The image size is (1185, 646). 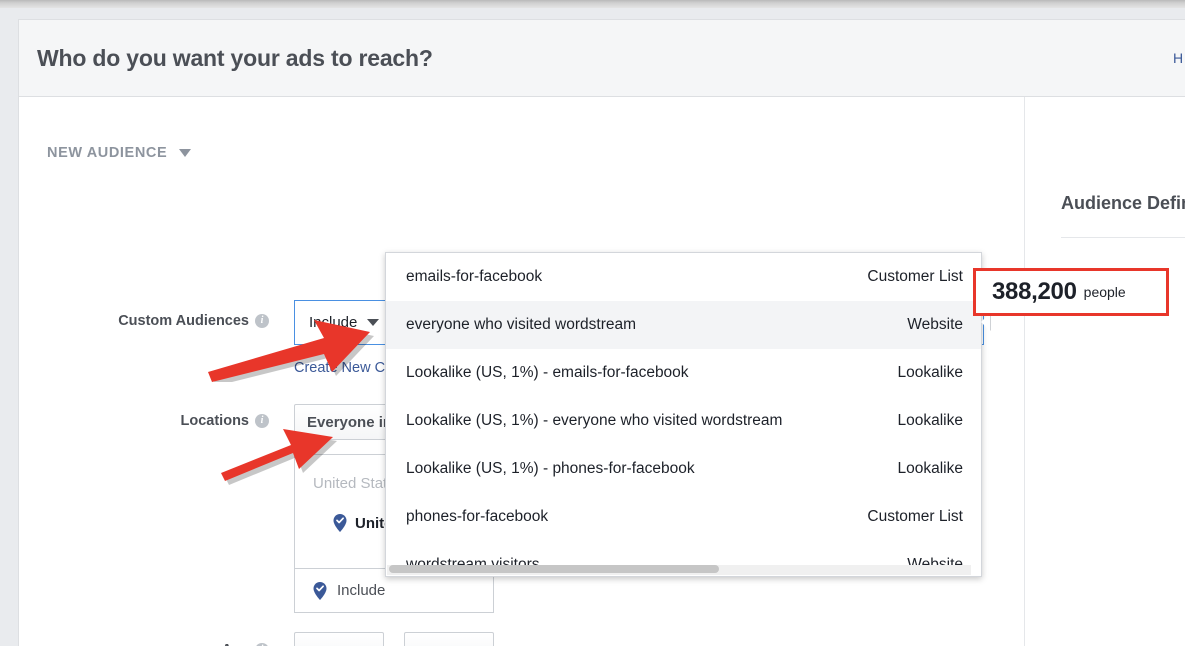 What do you see at coordinates (1104, 292) in the screenshot?
I see `audience-reach-unit: people` at bounding box center [1104, 292].